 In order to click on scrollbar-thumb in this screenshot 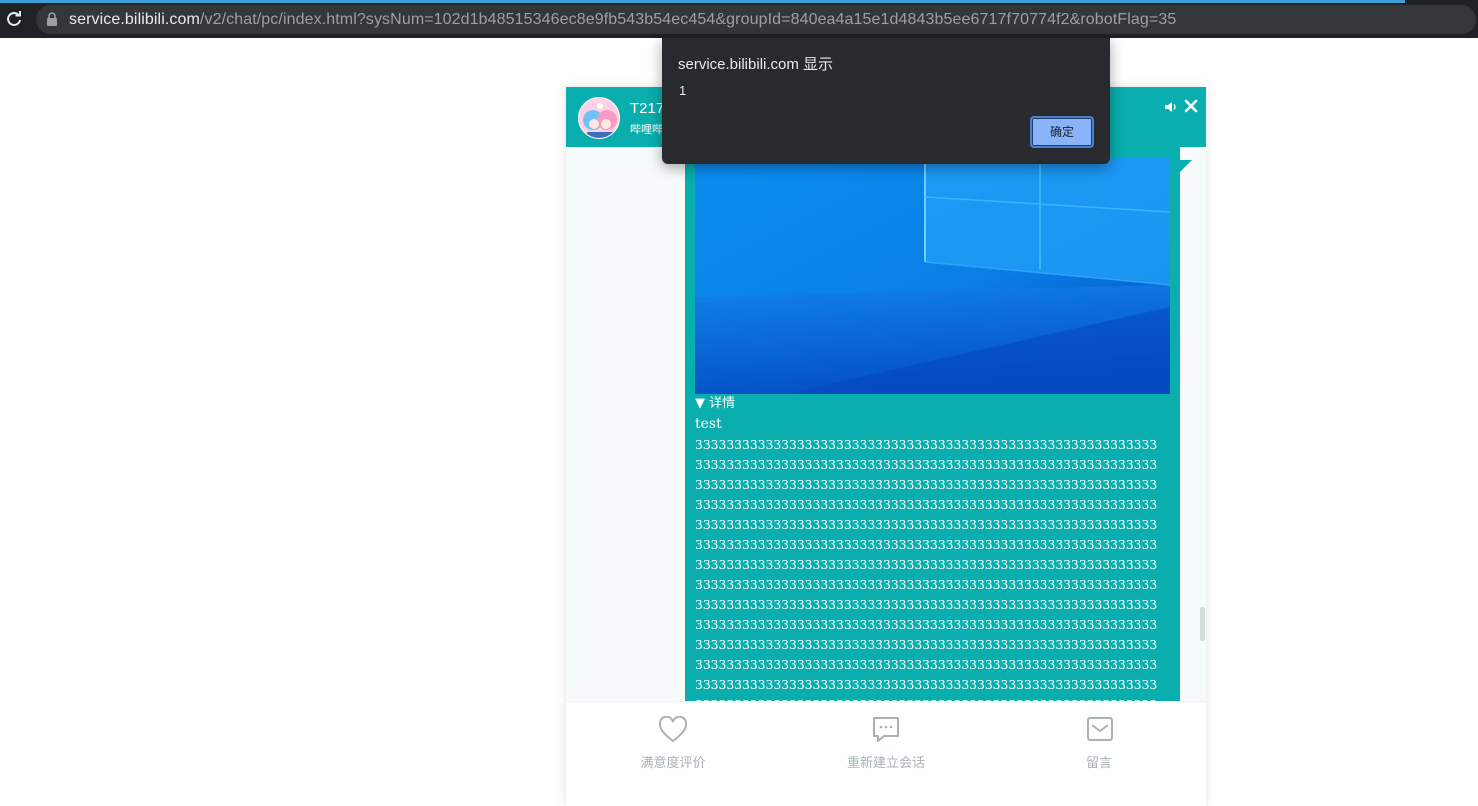, I will do `click(1202, 624)`.